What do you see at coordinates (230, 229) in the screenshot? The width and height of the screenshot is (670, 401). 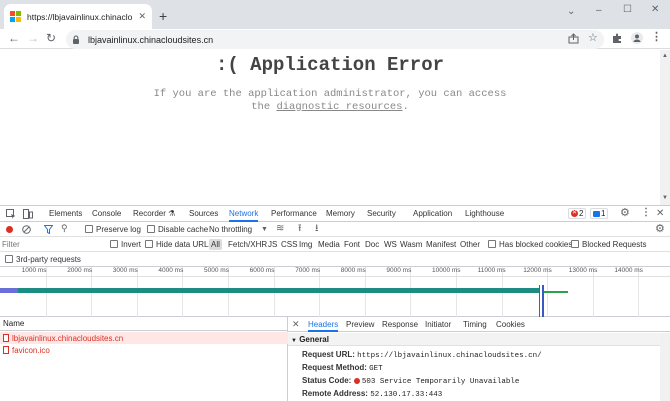 I see `throttling-select: No throttling` at bounding box center [230, 229].